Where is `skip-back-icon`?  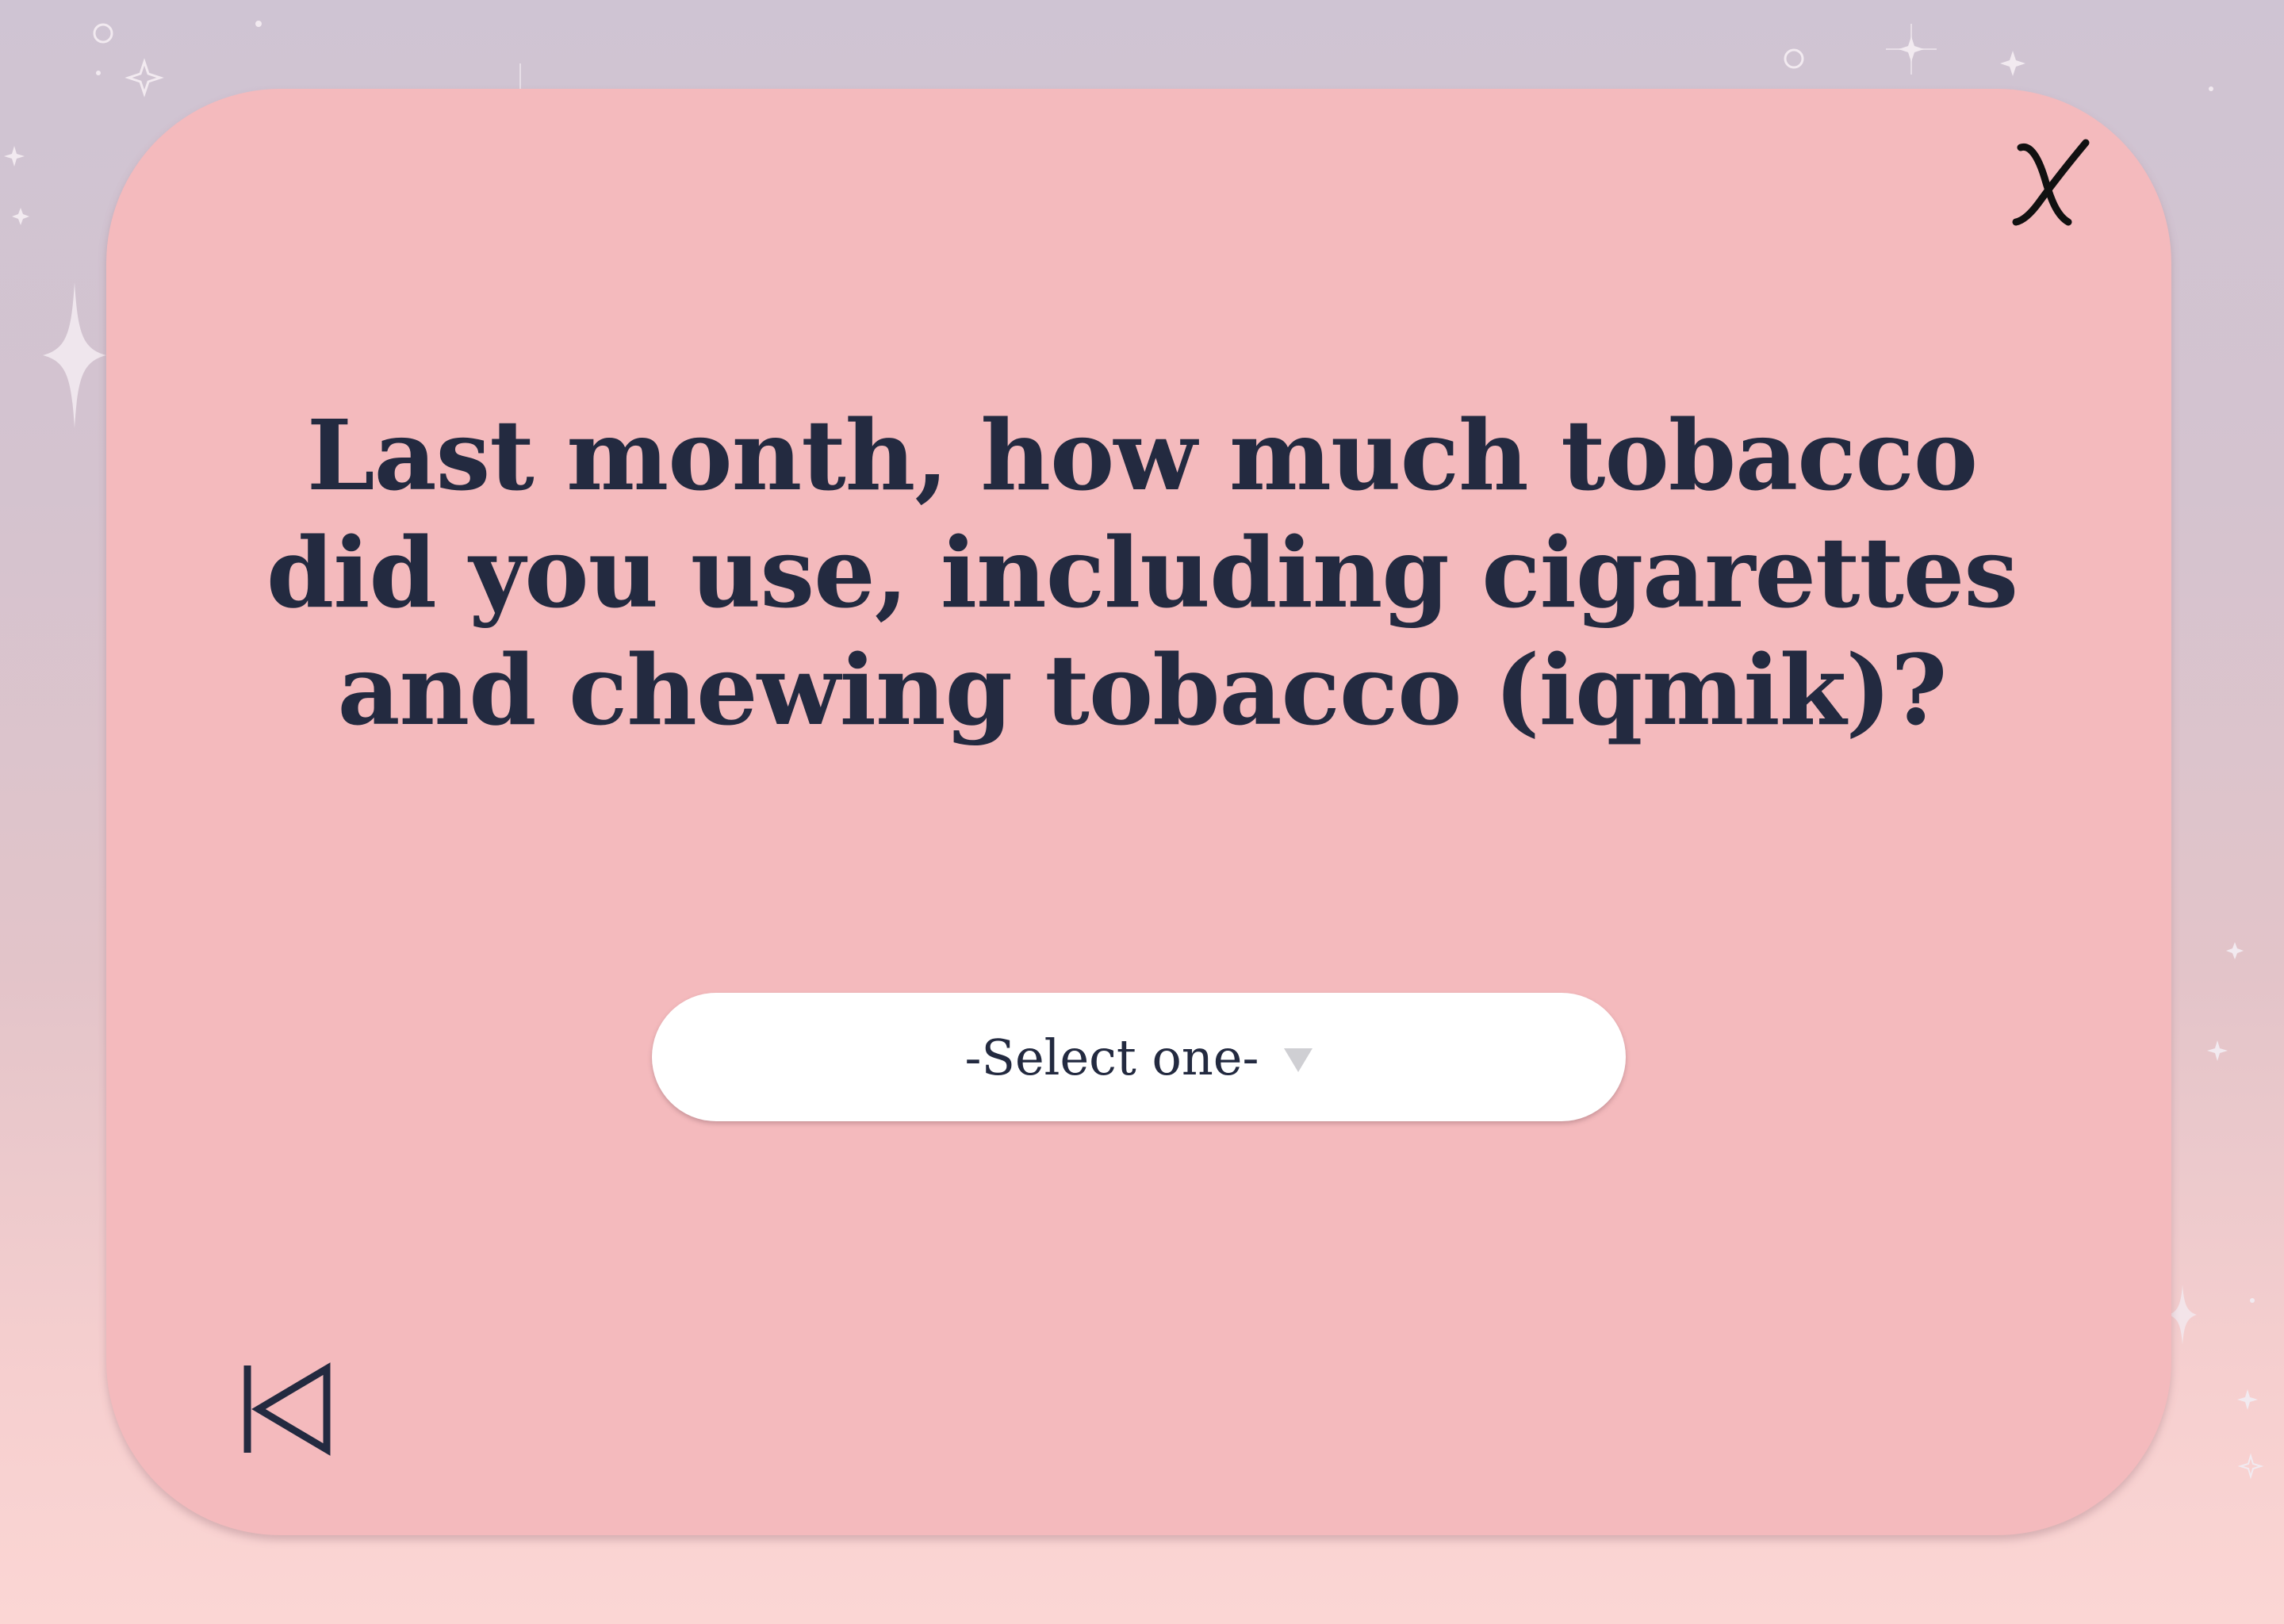
skip-back-icon is located at coordinates (287, 1409).